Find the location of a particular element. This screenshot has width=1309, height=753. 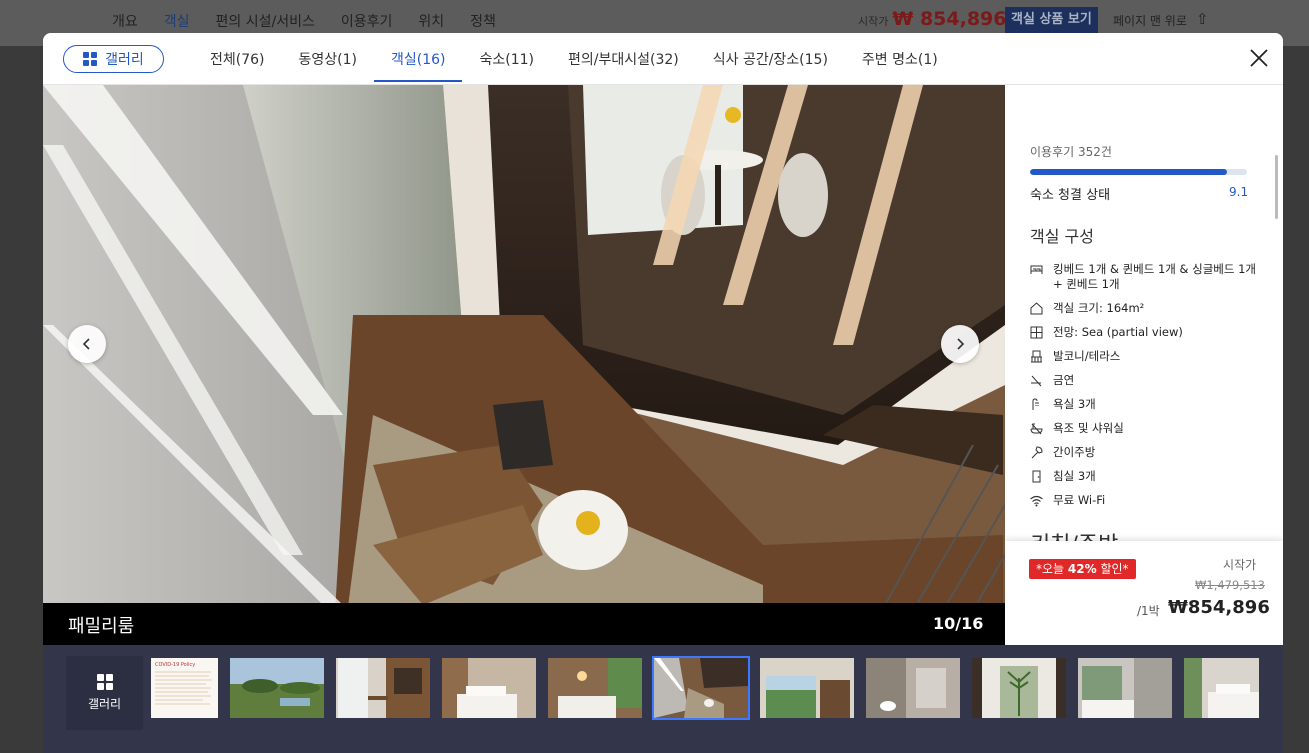

amenity-view: 전망: Sea (partial view) is located at coordinates (1144, 332).